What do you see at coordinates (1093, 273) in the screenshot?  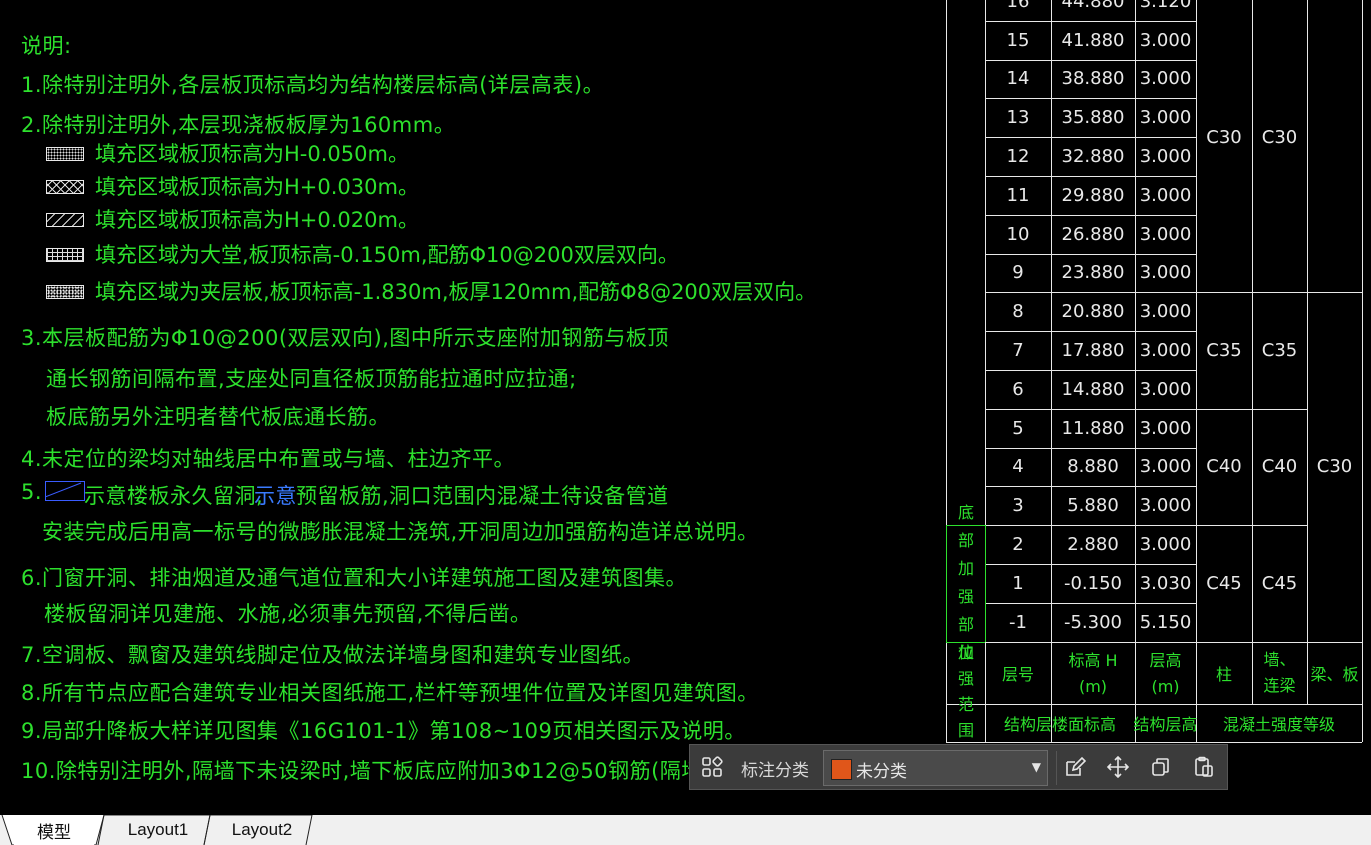 I see `table-cell-elevation: 23.880` at bounding box center [1093, 273].